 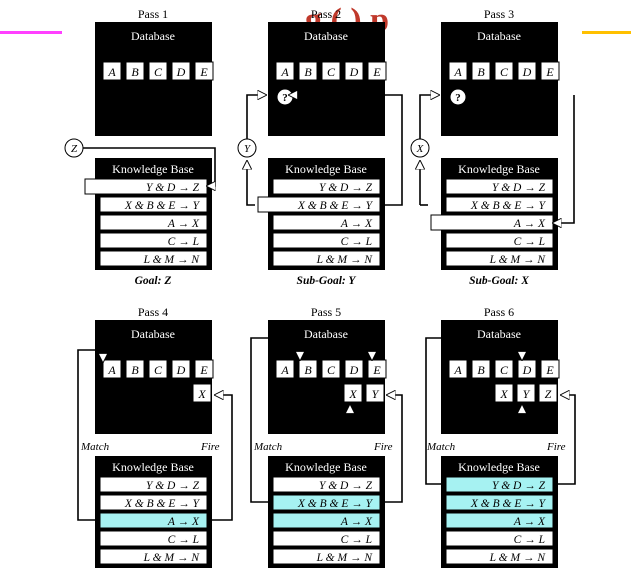 What do you see at coordinates (153, 281) in the screenshot?
I see `goal-caption: Goal: Z` at bounding box center [153, 281].